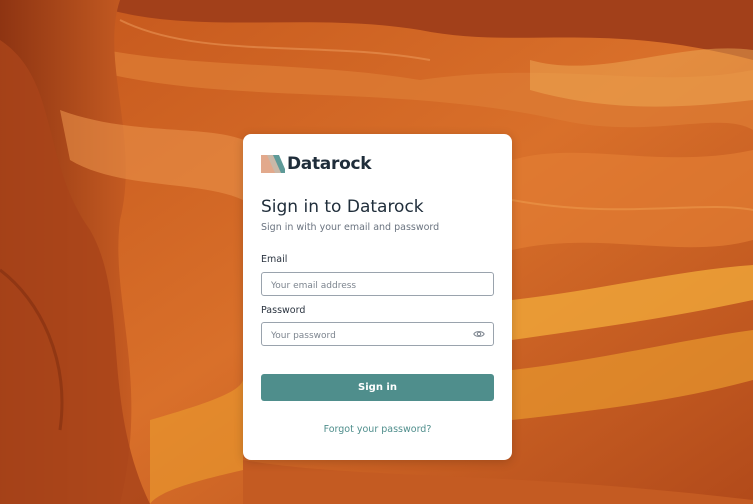  Describe the element at coordinates (361, 286) in the screenshot. I see `email-field` at that location.